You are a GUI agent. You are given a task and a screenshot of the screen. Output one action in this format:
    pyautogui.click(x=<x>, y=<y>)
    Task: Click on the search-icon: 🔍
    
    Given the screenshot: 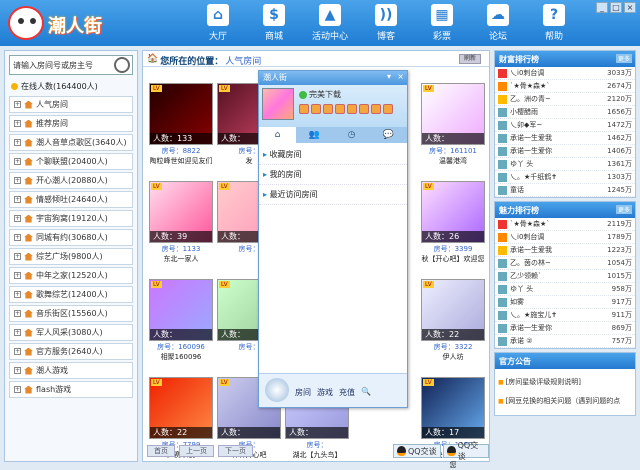 What is the action you would take?
    pyautogui.click(x=366, y=392)
    